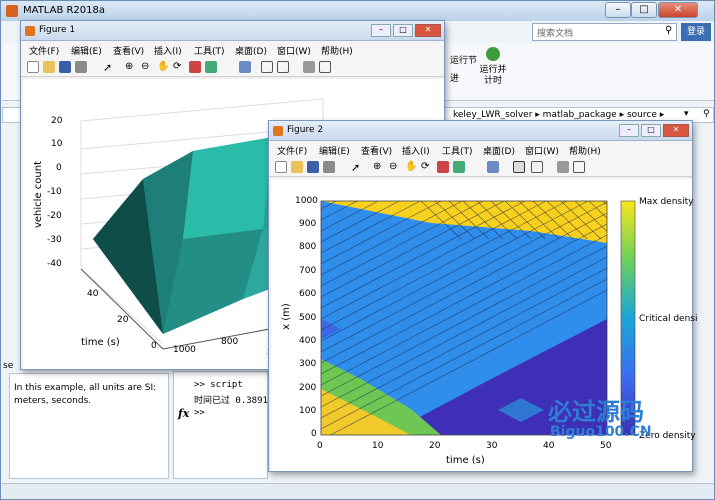 The width and height of the screenshot is (715, 500). I want to click on login-button: 登录, so click(696, 32).